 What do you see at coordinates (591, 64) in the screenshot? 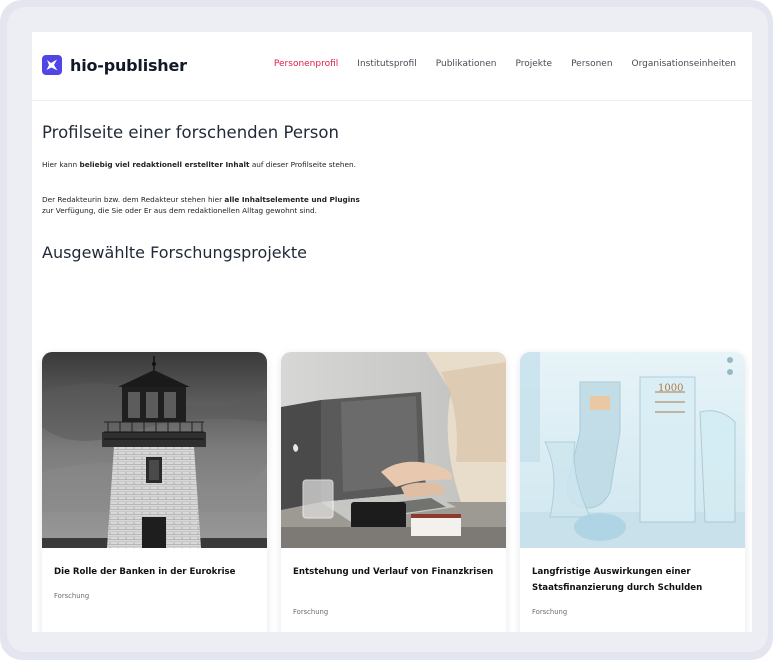
I see `nav-item-personen: Personen` at bounding box center [591, 64].